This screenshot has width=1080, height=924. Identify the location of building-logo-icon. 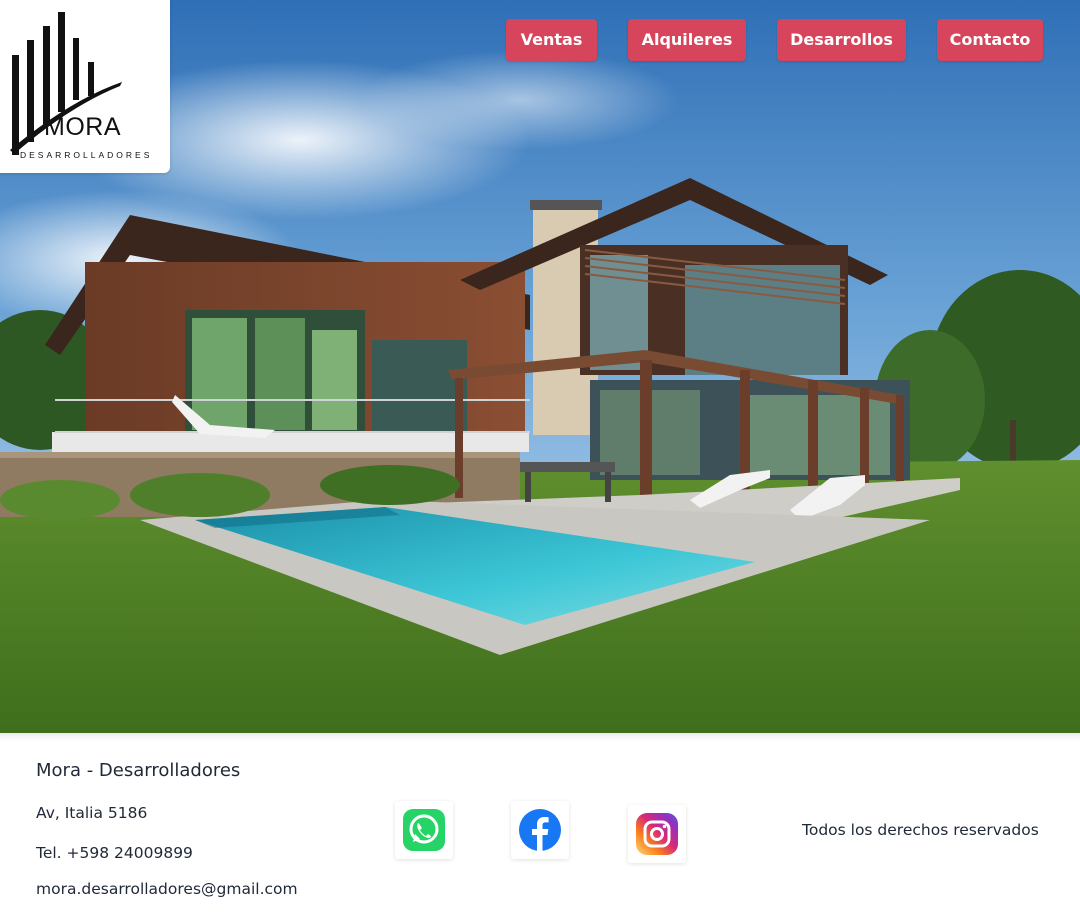
(66, 83).